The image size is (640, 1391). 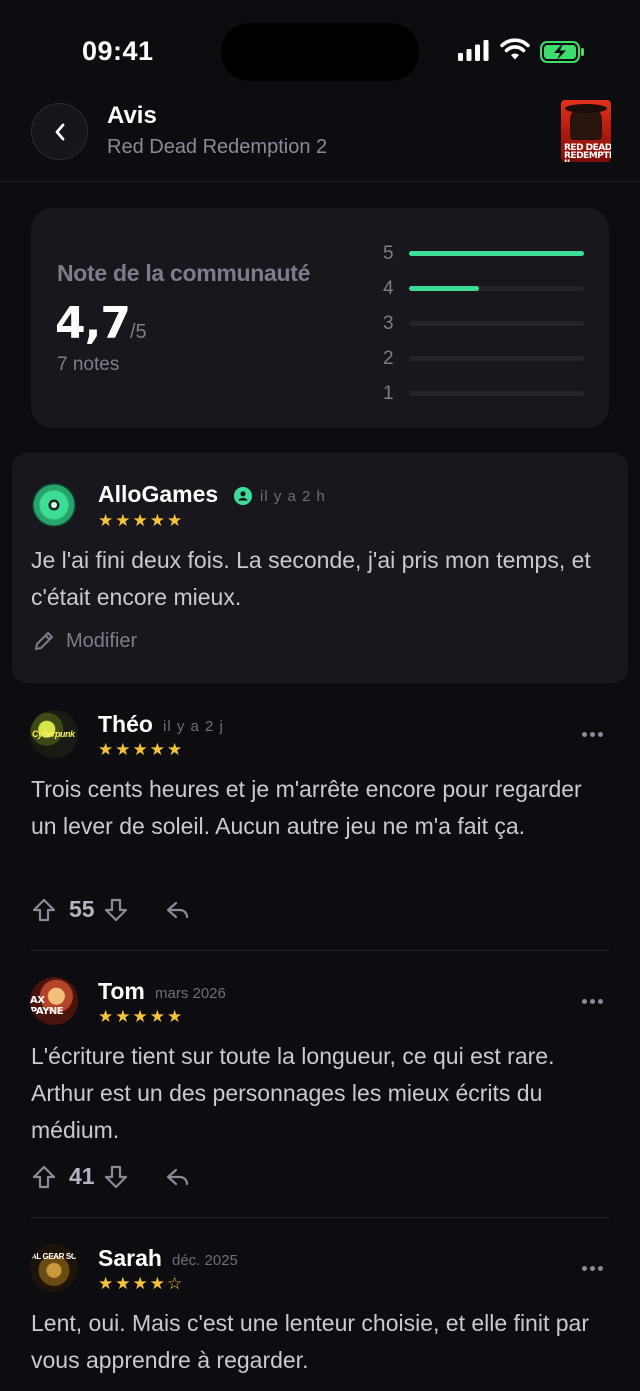 I want to click on avatar: AL GEAR SO, so click(x=54, y=1268).